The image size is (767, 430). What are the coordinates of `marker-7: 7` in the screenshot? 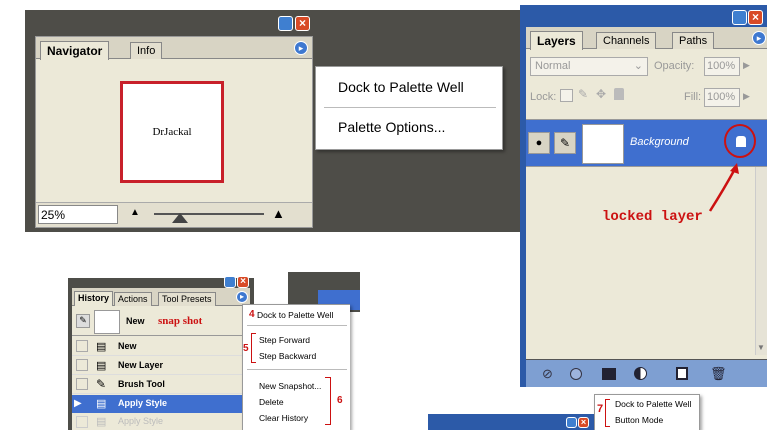 It's located at (600, 409).